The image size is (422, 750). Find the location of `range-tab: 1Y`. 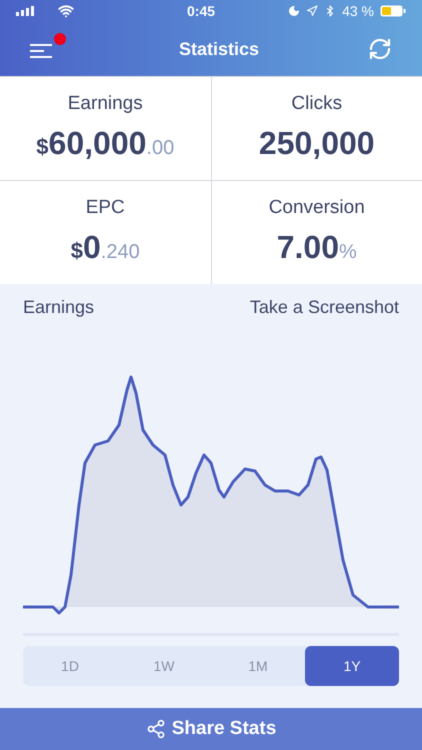

range-tab: 1Y is located at coordinates (352, 666).